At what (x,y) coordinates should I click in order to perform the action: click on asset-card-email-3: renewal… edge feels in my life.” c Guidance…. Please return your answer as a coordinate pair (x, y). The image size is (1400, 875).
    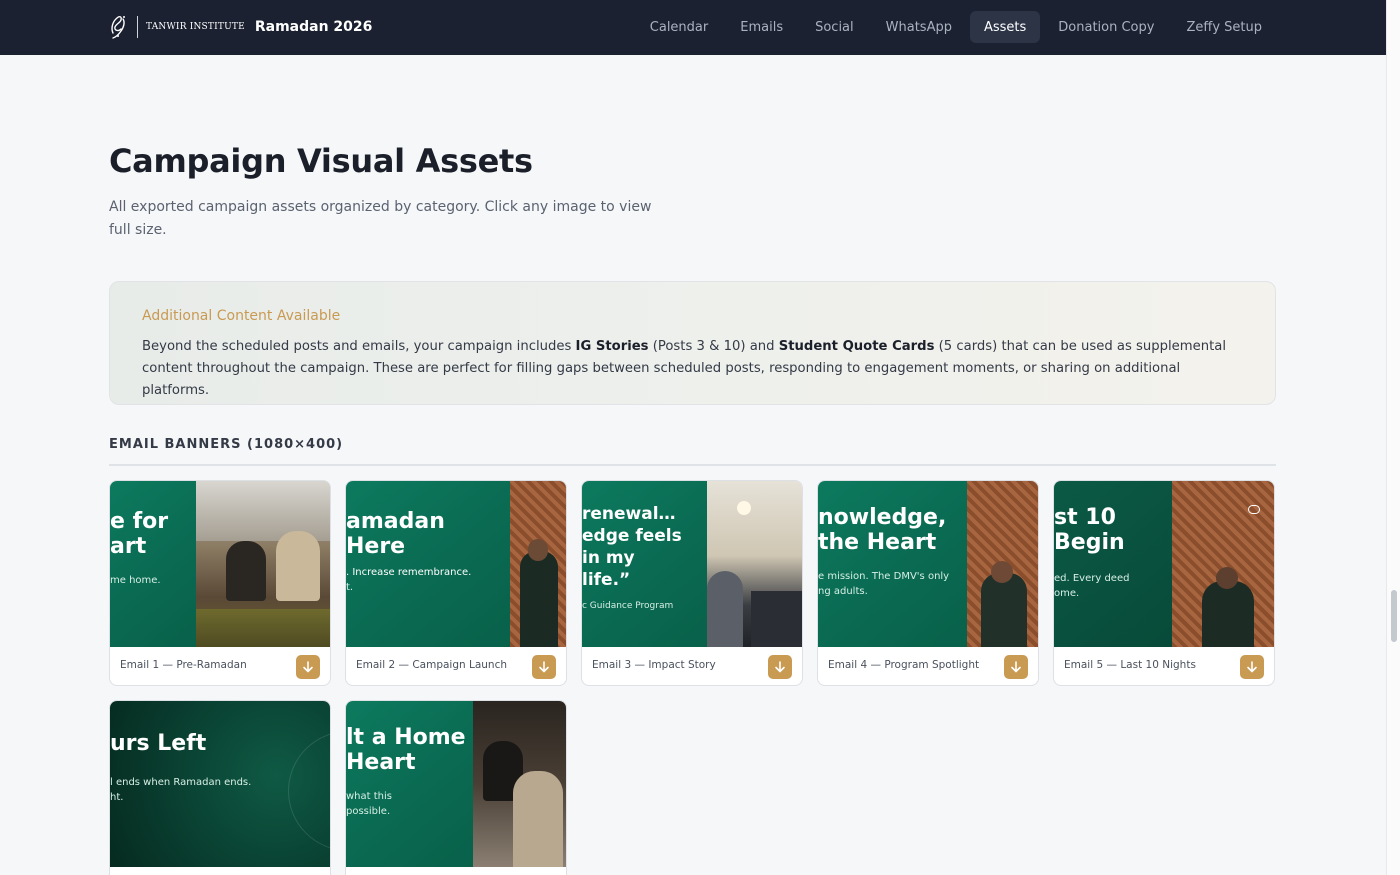
    Looking at the image, I should click on (692, 583).